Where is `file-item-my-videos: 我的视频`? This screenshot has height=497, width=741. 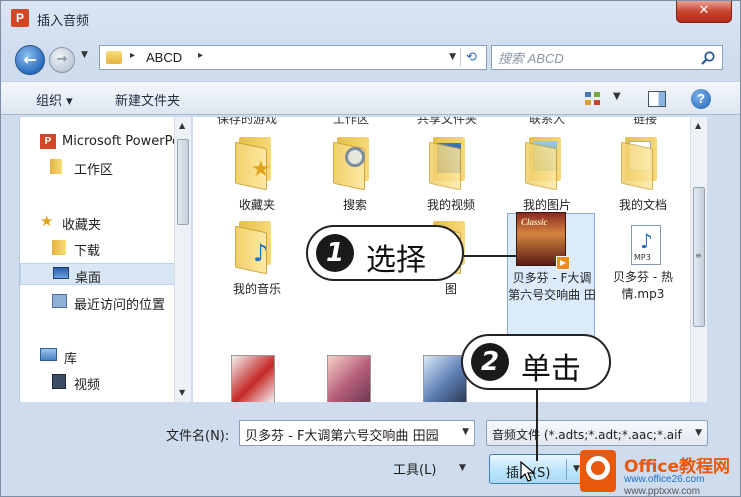
file-item-my-videos: 我的视频 is located at coordinates (451, 170).